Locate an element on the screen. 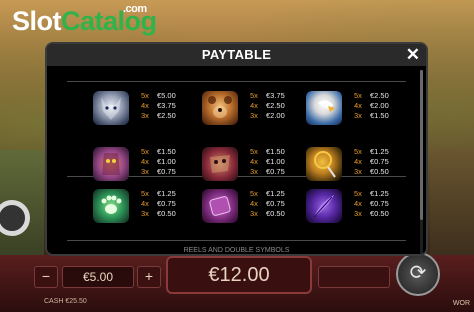 This screenshot has width=474, height=312. modal-title: PAYTABLE is located at coordinates (236, 54).